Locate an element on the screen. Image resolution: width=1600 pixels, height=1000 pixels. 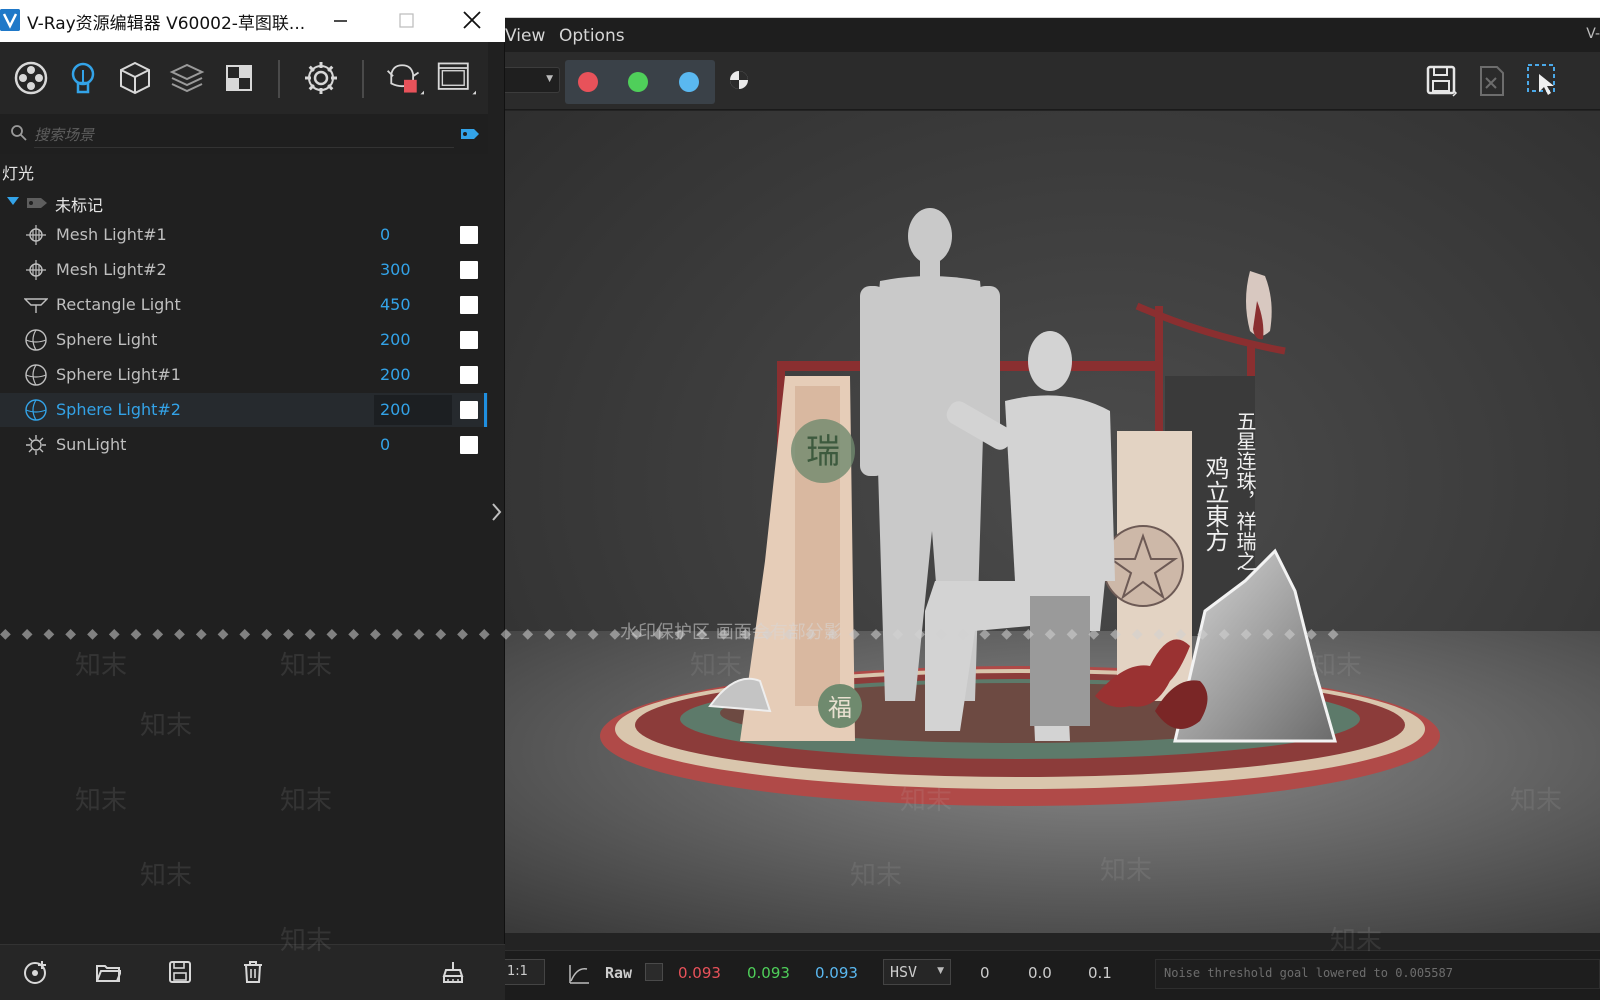
search-input is located at coordinates (244, 135).